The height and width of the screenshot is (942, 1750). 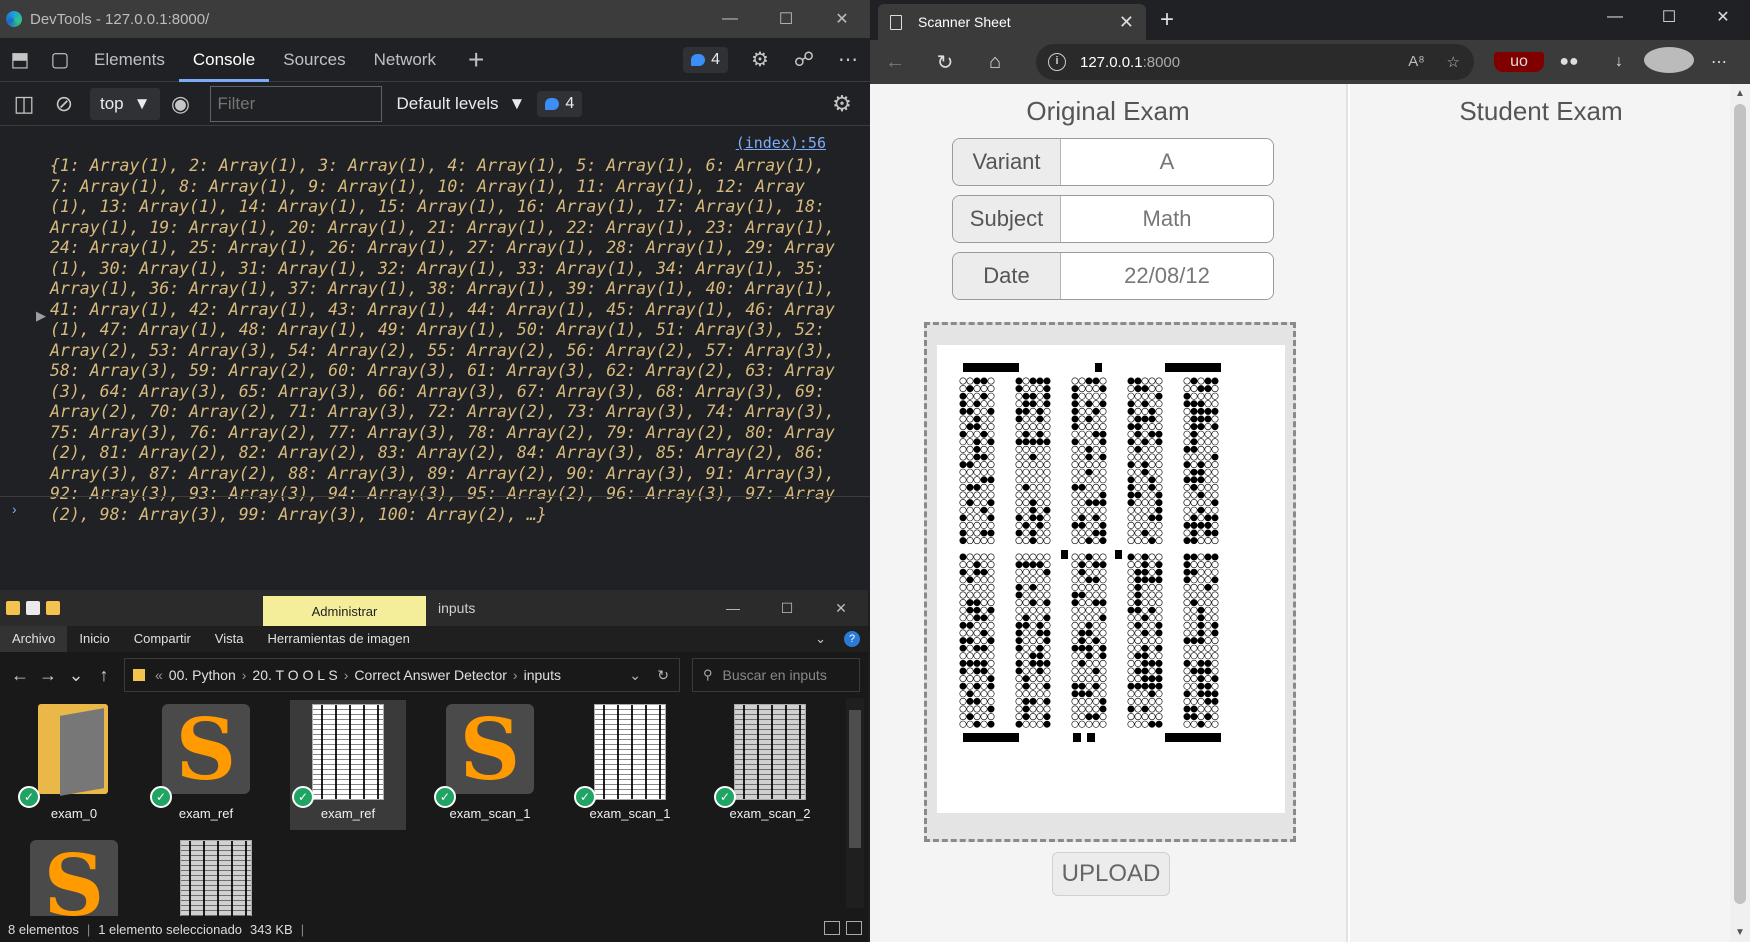 What do you see at coordinates (560, 103) in the screenshot?
I see `messages-badge: 4` at bounding box center [560, 103].